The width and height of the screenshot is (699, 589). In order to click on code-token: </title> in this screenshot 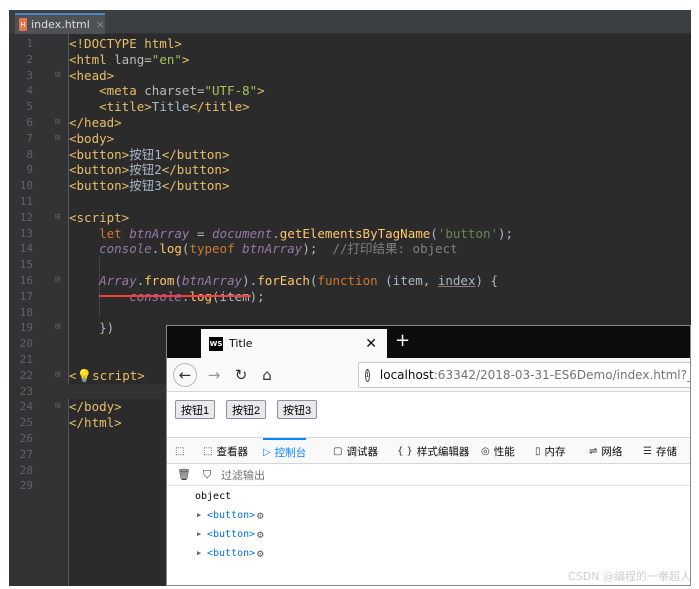, I will do `click(219, 107)`.